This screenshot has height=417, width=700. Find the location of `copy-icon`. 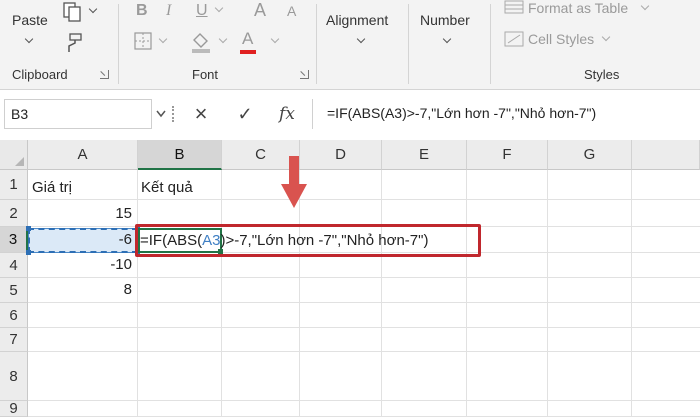

copy-icon is located at coordinates (73, 12).